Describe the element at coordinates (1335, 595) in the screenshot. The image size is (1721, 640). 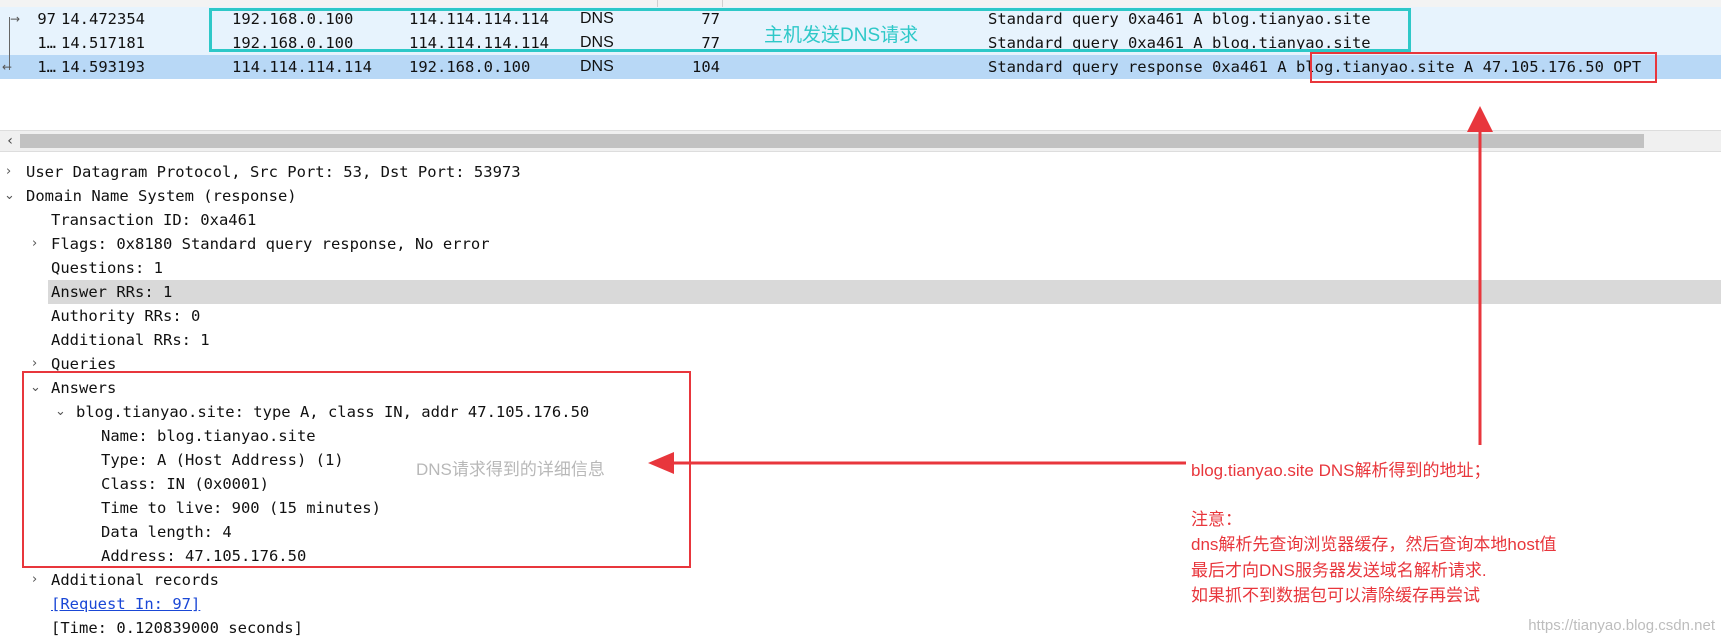
I see `note-line-3: 如果抓不到数据包可以清除缓存再尝试` at that location.